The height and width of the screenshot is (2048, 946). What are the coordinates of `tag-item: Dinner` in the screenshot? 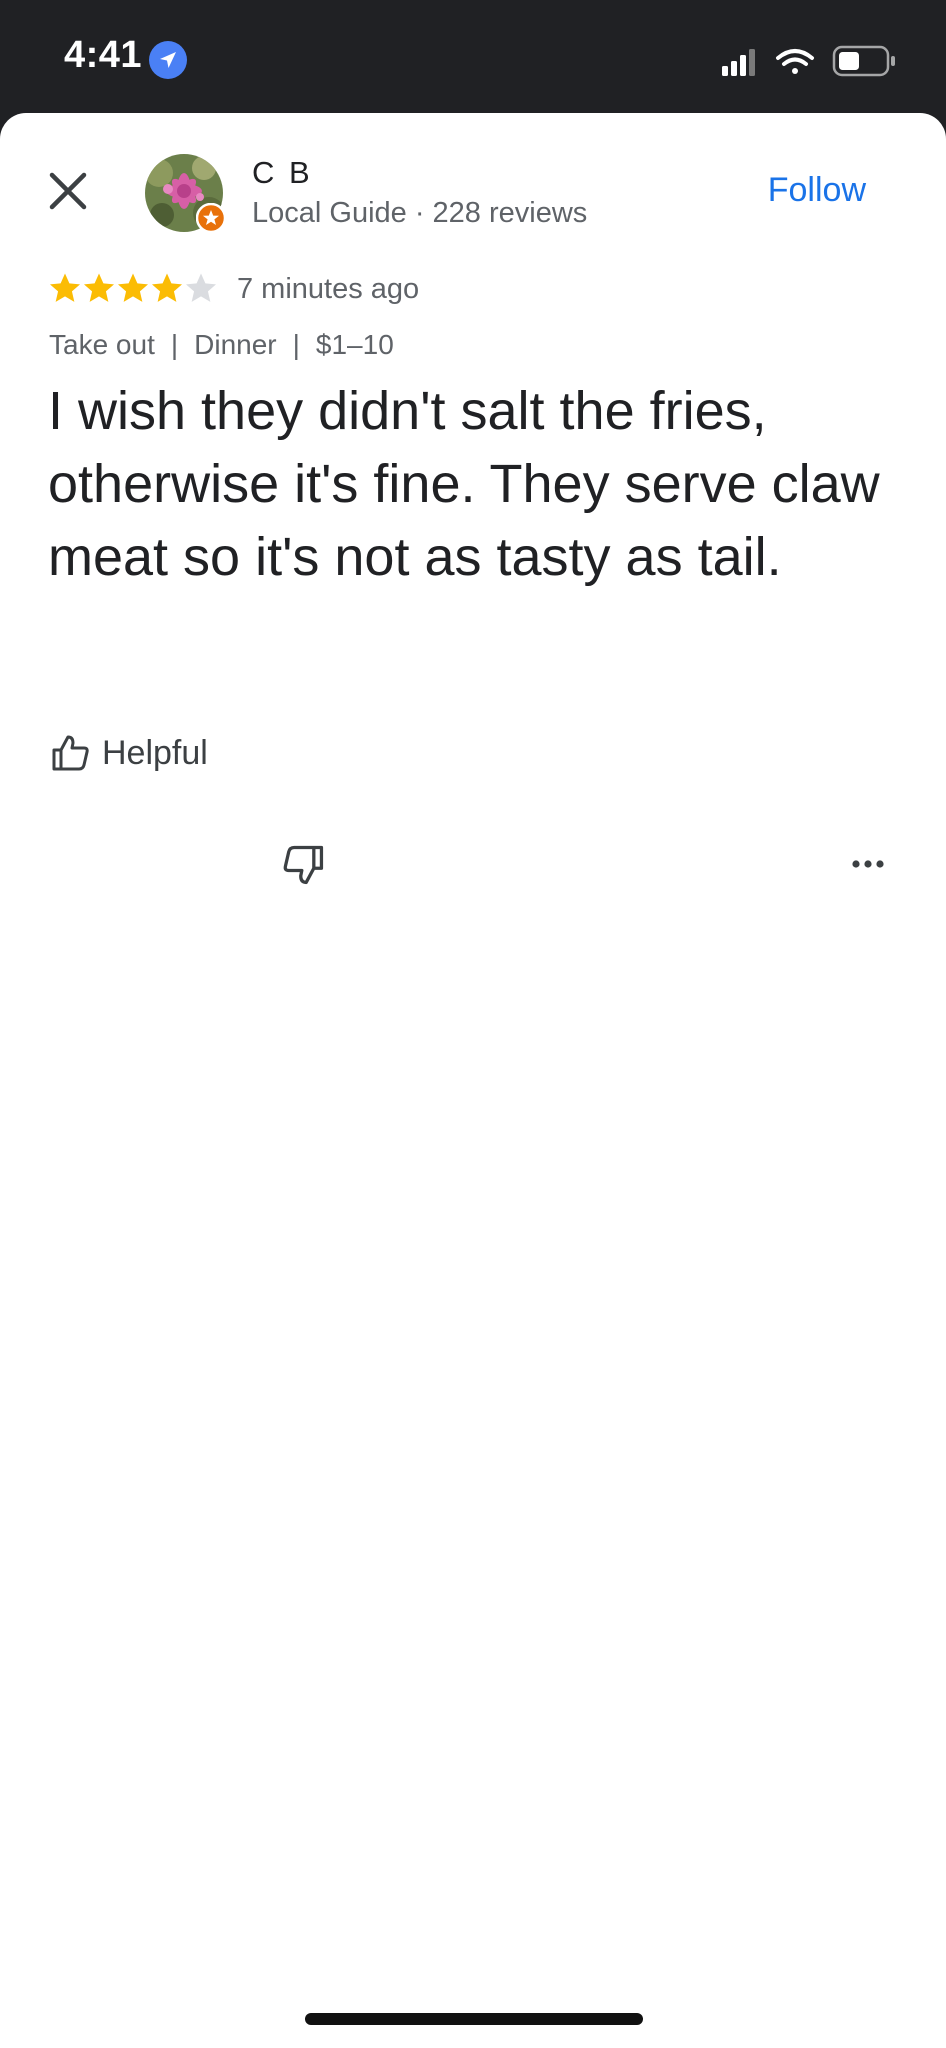 It's located at (235, 344).